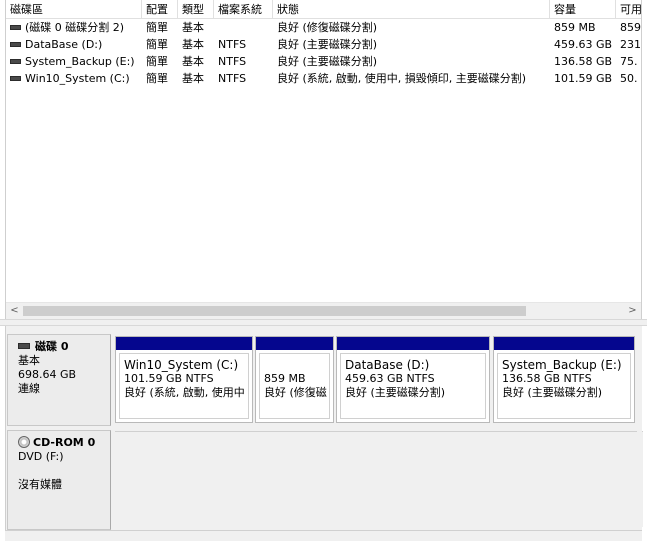 Image resolution: width=647 pixels, height=541 pixels. What do you see at coordinates (295, 392) in the screenshot?
I see `partition-status: 良好 (修復磁` at bounding box center [295, 392].